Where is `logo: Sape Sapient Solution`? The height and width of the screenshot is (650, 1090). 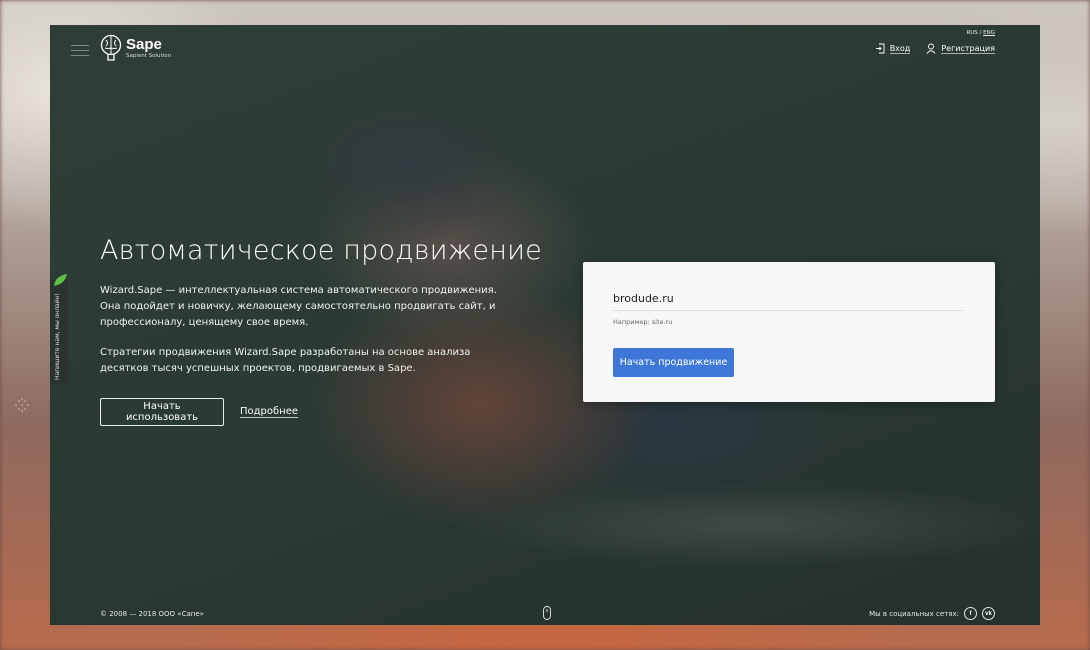
logo: Sape Sapient Solution is located at coordinates (135, 48).